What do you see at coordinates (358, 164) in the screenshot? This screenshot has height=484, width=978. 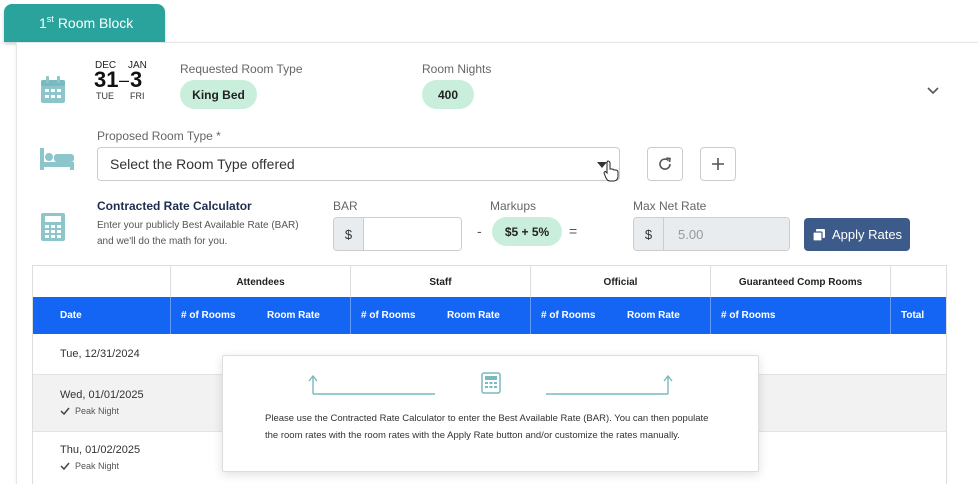 I see `proposed-room-type-select: Select the Room Type offered` at bounding box center [358, 164].